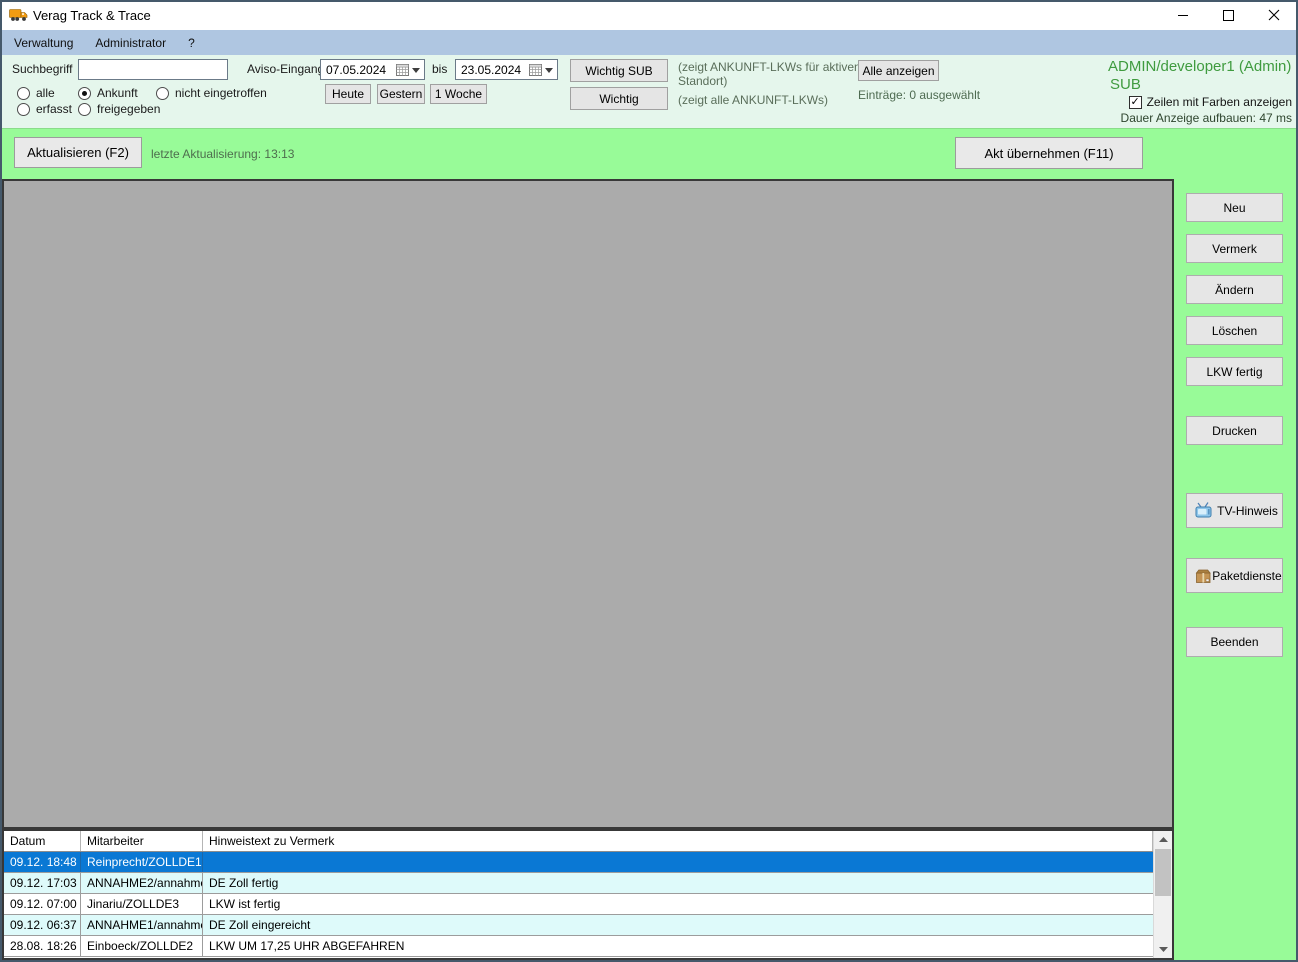  I want to click on scroll-down-icon, so click(1163, 949).